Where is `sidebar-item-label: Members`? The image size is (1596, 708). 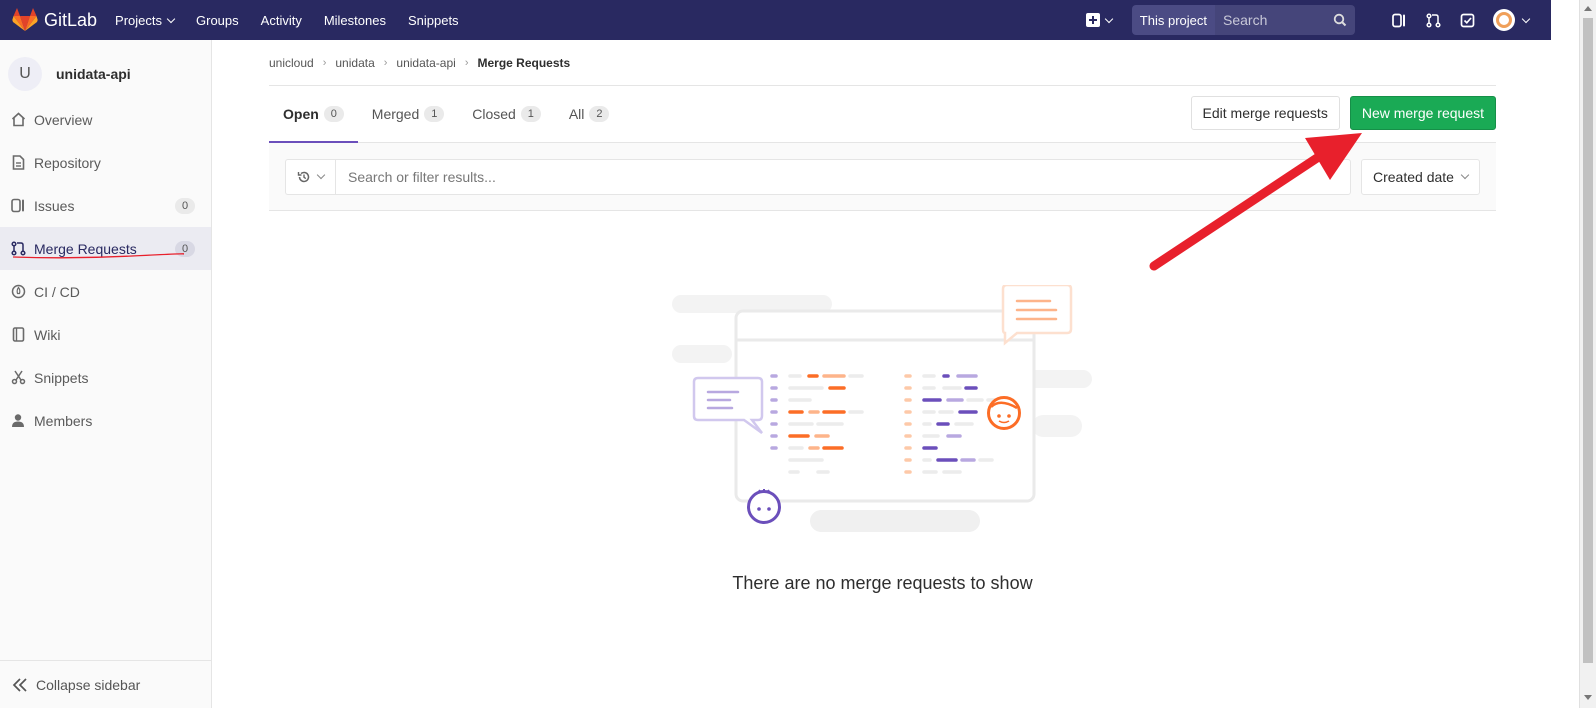
sidebar-item-label: Members is located at coordinates (63, 420).